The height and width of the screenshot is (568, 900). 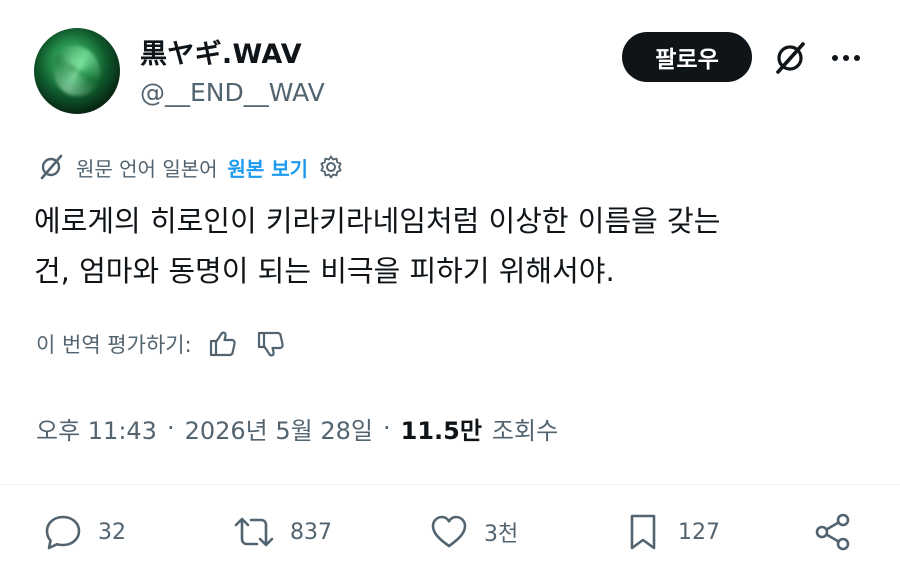 What do you see at coordinates (114, 345) in the screenshot?
I see `rate-translation-label: 이 번역 평가하기:` at bounding box center [114, 345].